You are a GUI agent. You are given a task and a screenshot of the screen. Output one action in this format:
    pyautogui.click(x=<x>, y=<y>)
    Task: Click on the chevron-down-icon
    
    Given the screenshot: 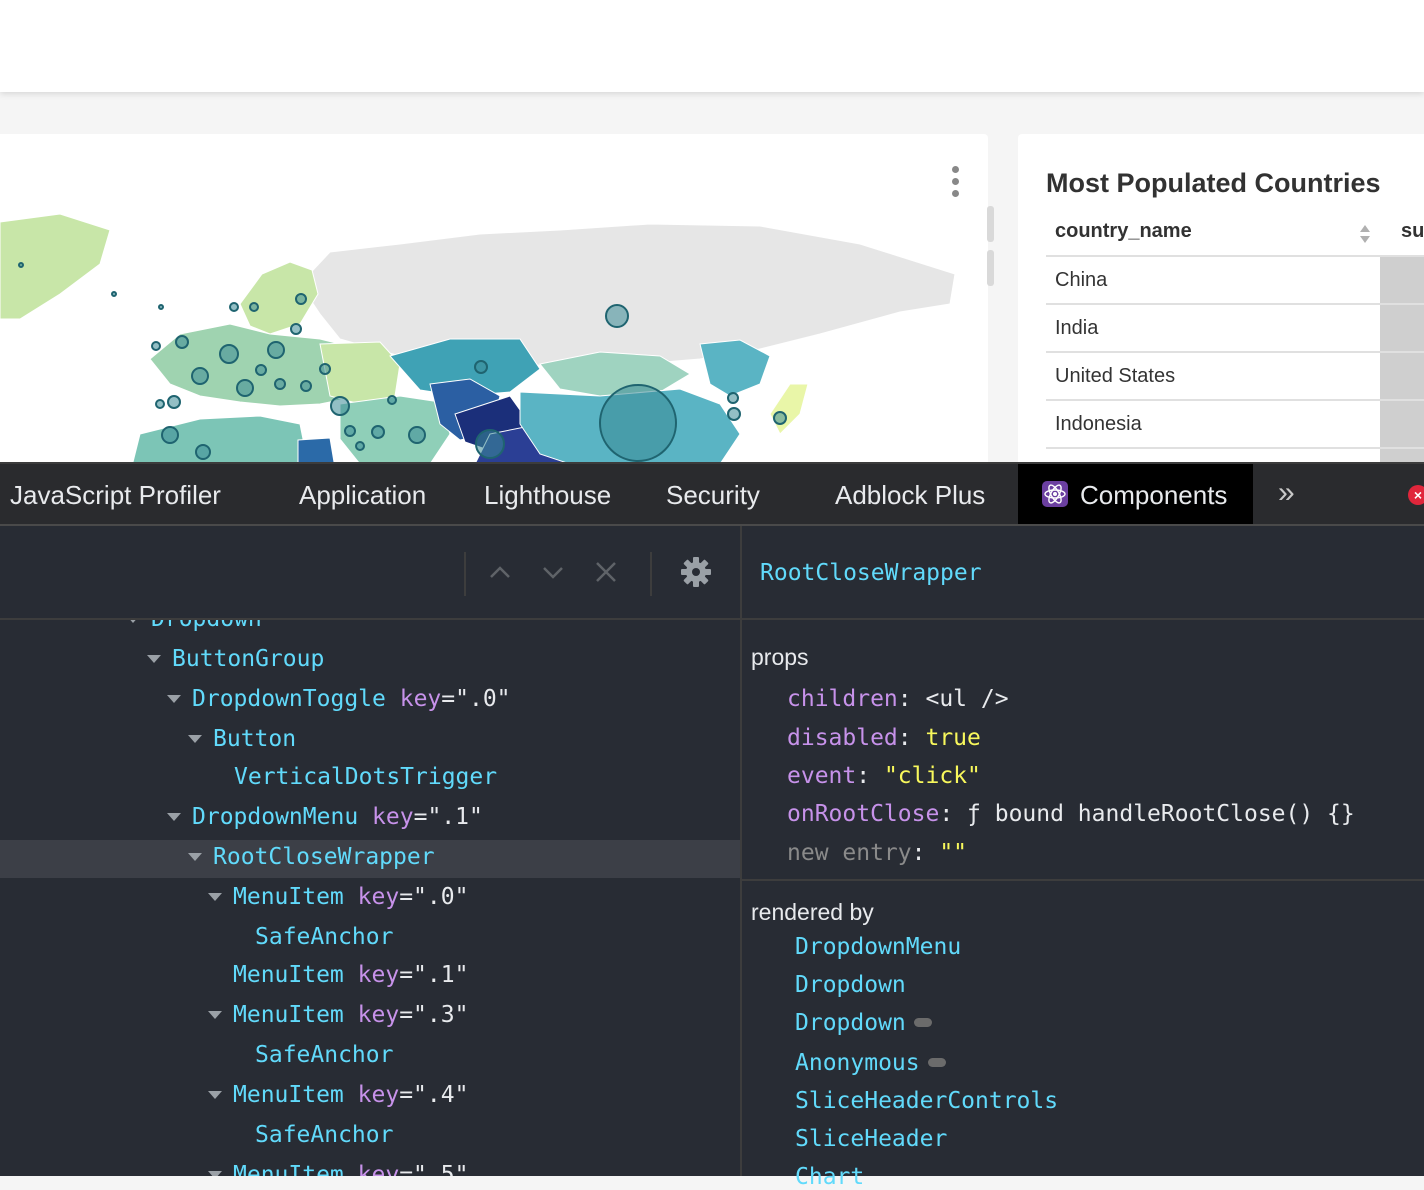 What is the action you would take?
    pyautogui.click(x=553, y=572)
    